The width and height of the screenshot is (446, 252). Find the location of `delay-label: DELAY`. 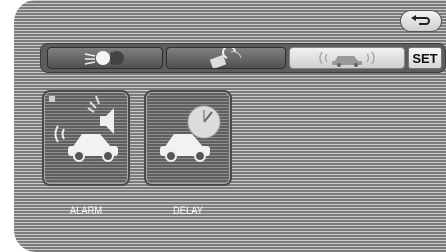

delay-label: DELAY is located at coordinates (188, 211).